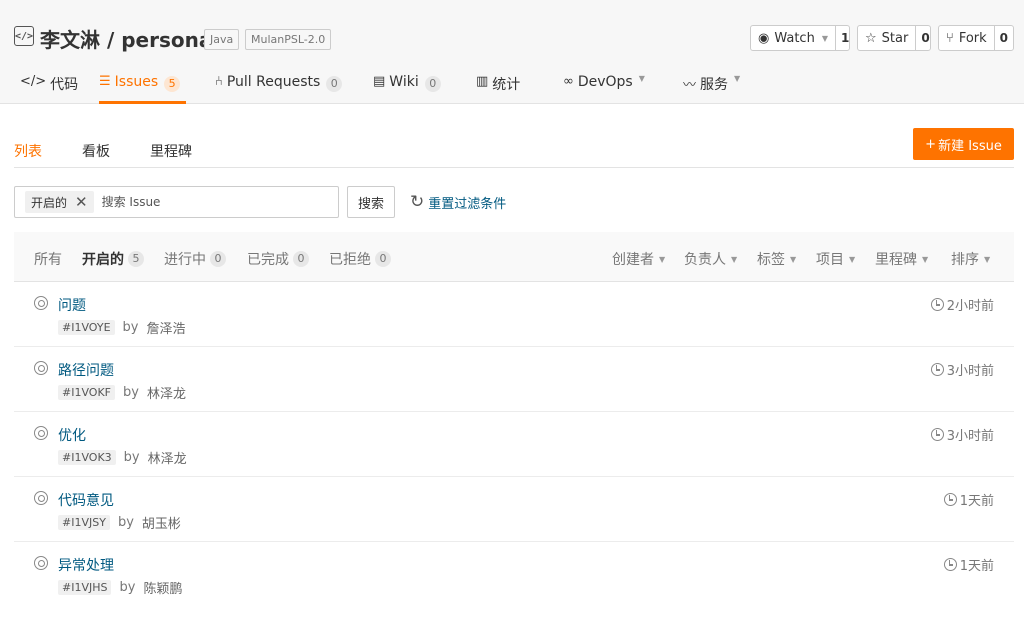 The width and height of the screenshot is (1024, 639). What do you see at coordinates (279, 87) in the screenshot?
I see `tab-pull-requests: ⑃ Pull Requests 0` at bounding box center [279, 87].